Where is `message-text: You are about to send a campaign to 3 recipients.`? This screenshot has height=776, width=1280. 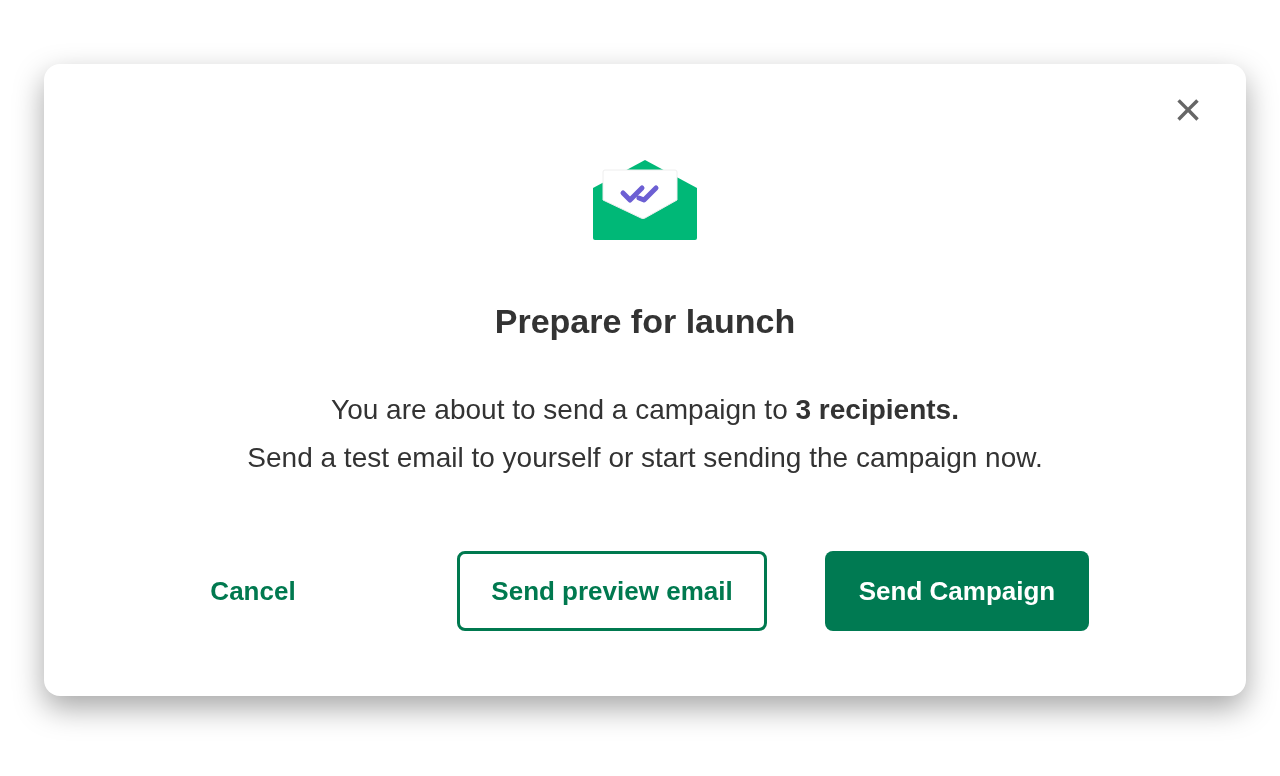
message-text: You are about to send a campaign to 3 recipients. is located at coordinates (645, 410).